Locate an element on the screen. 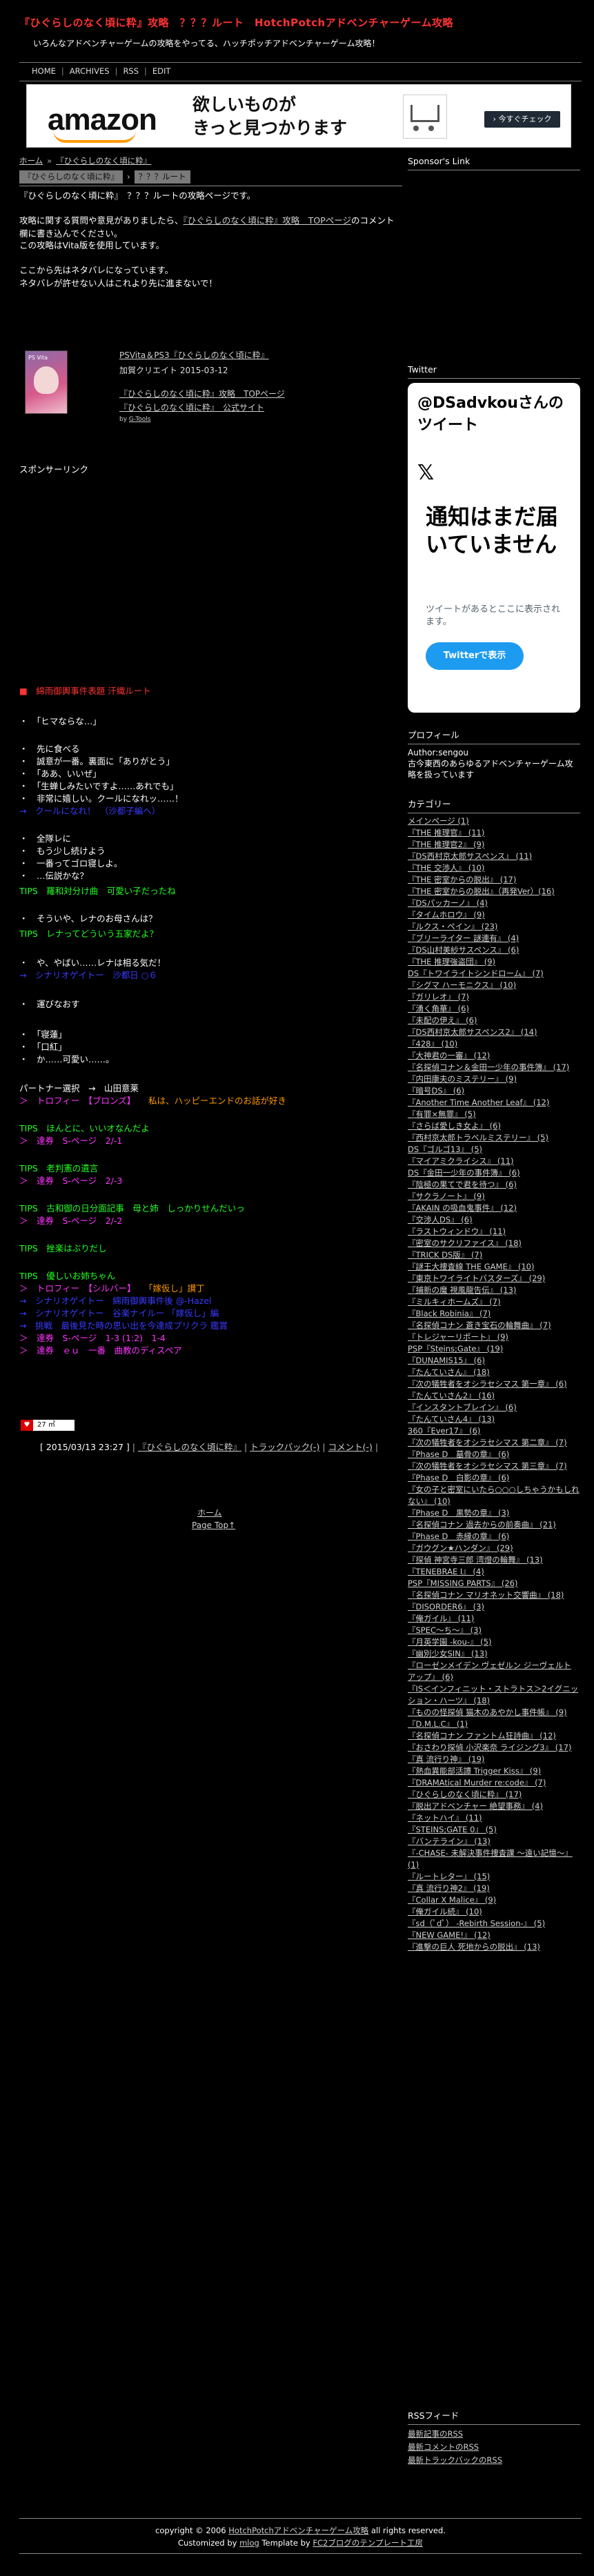  category-link: 『西村京太郎トラベルミステリー』 (5) is located at coordinates (478, 1137).